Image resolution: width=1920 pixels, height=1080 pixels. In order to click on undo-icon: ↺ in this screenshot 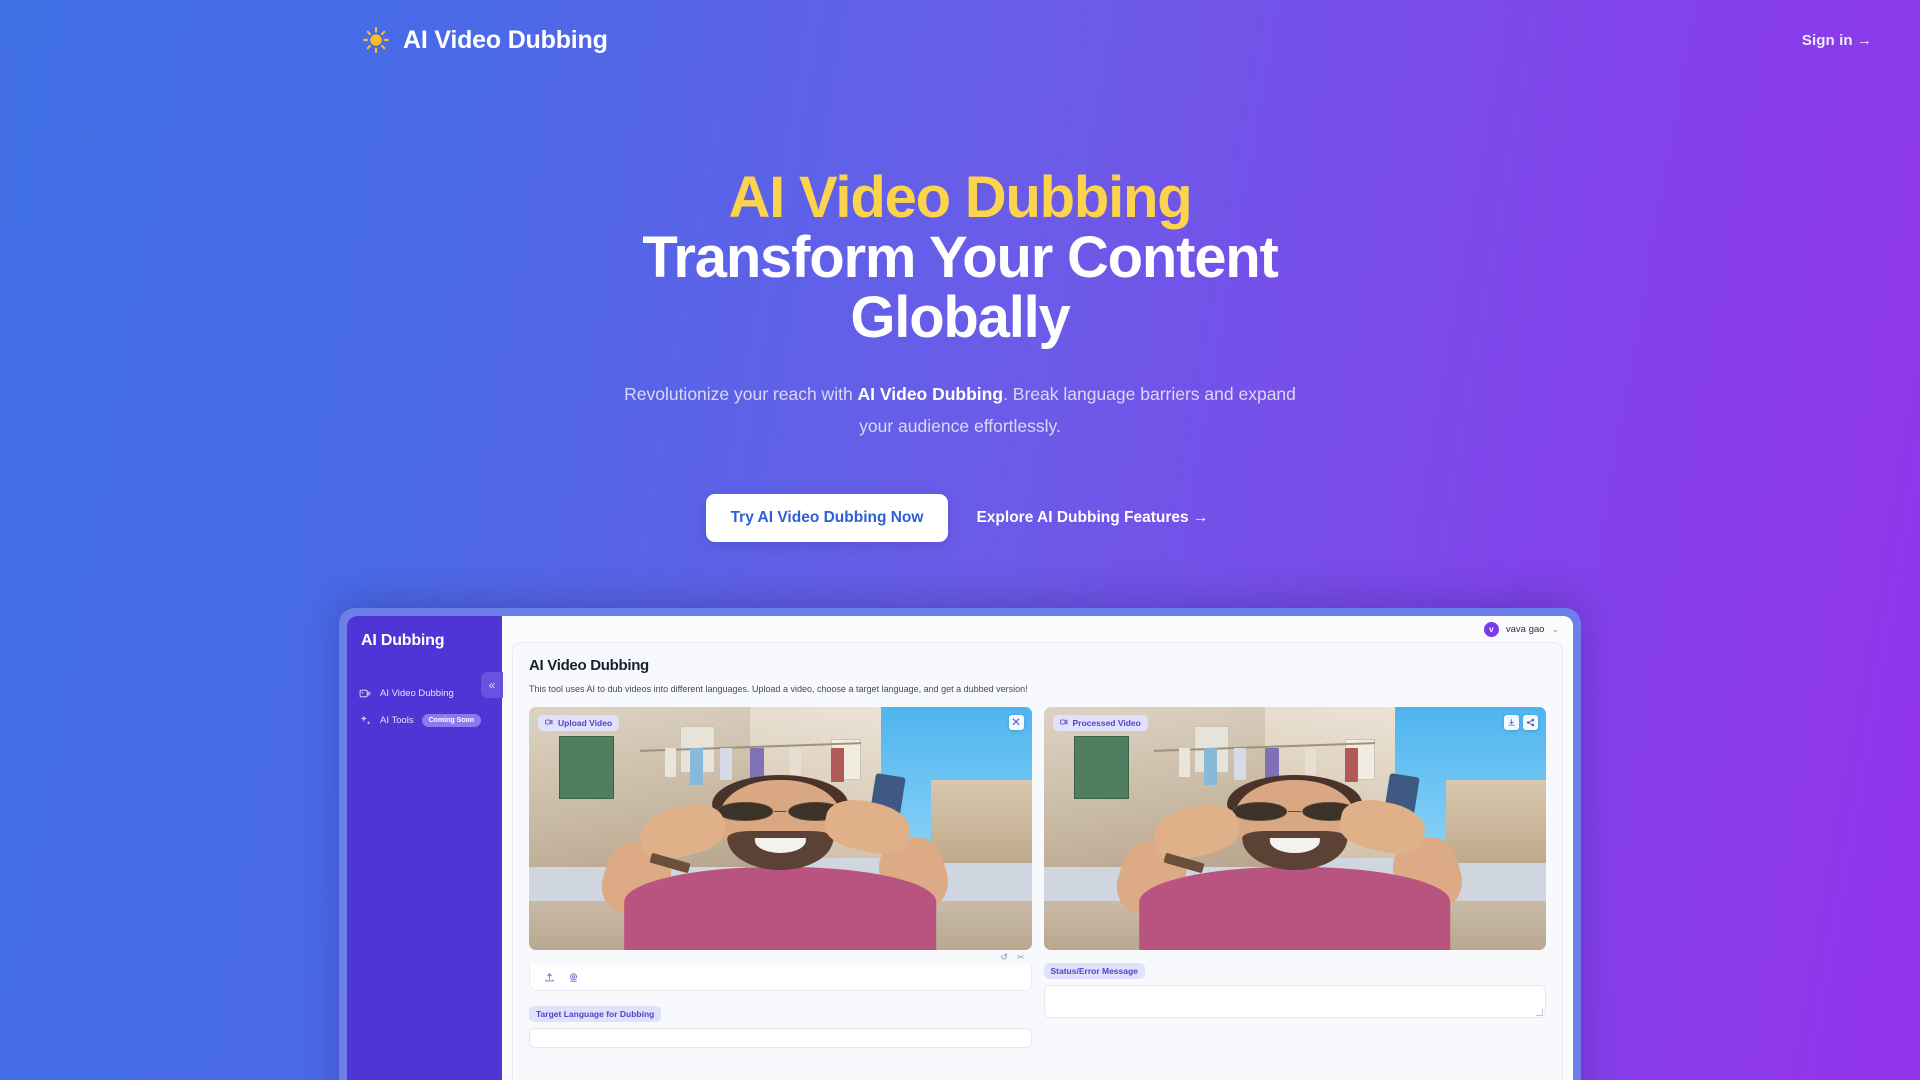, I will do `click(1004, 957)`.